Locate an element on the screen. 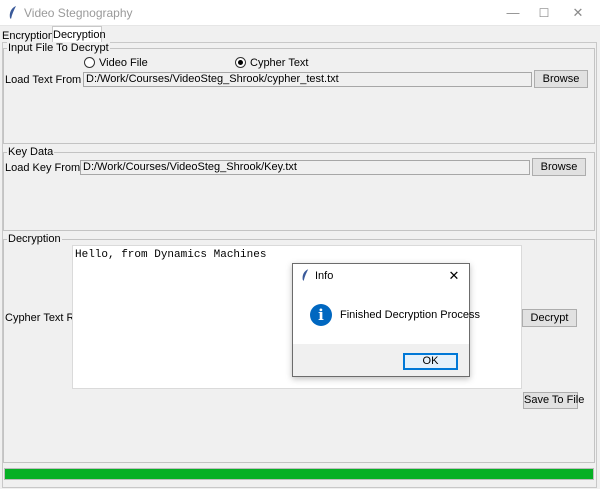  radio-cypher-text-label: Cypher Text is located at coordinates (279, 63).